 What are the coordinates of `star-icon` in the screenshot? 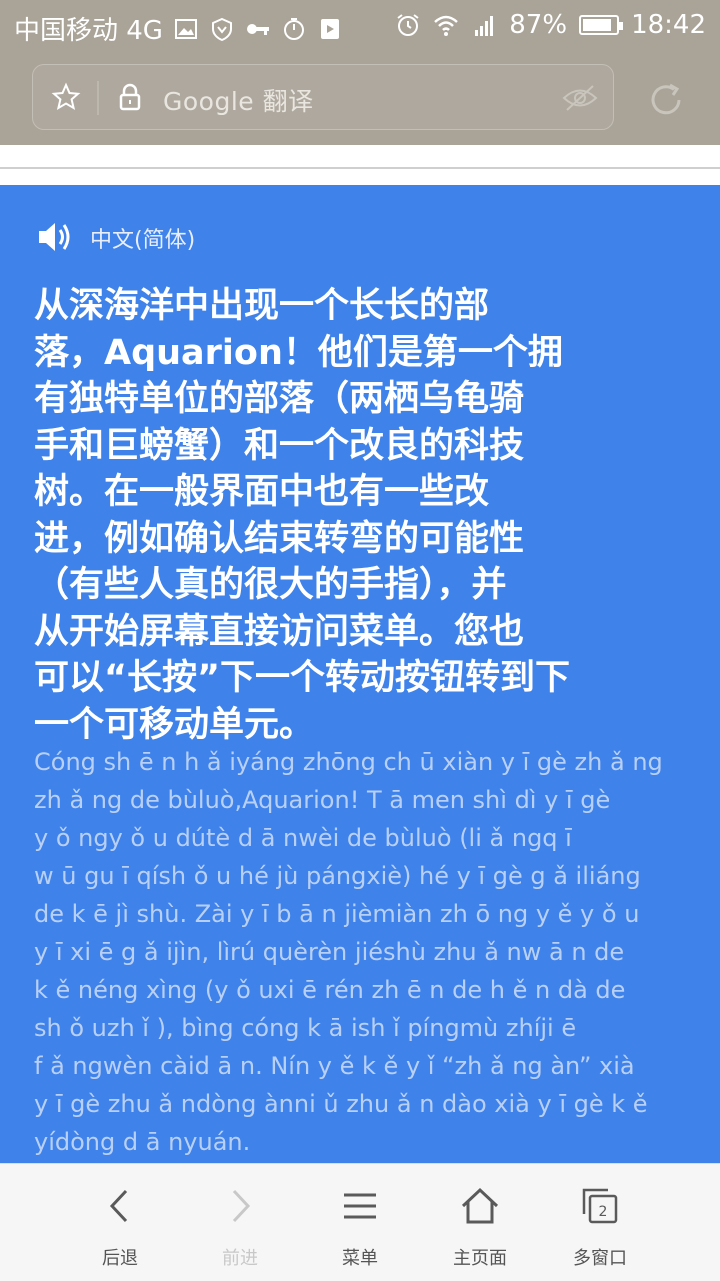 It's located at (66, 97).